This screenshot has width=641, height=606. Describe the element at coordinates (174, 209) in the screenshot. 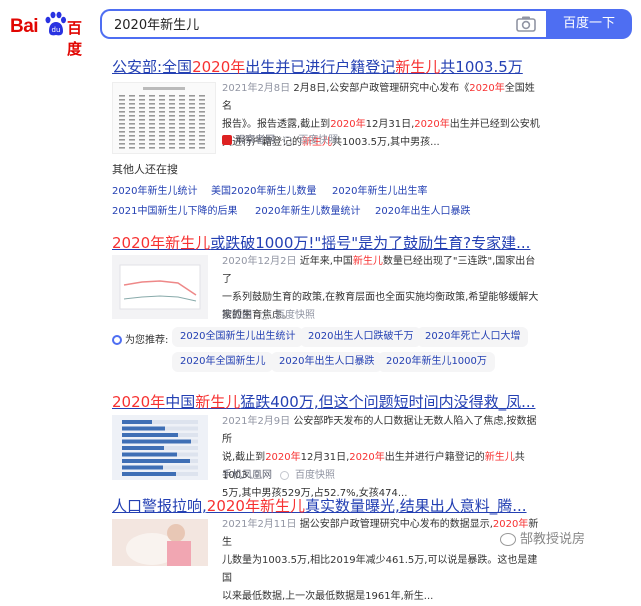

I see `related-link: 2021中国新生儿下降的后果` at that location.